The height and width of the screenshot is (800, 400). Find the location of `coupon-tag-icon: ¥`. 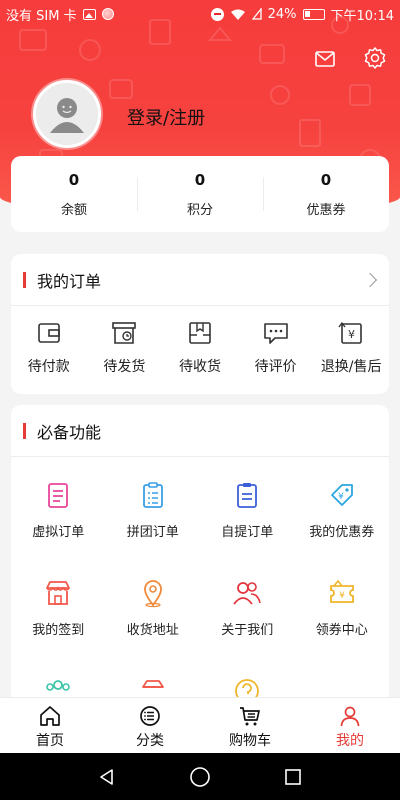

coupon-tag-icon: ¥ is located at coordinates (341, 495).